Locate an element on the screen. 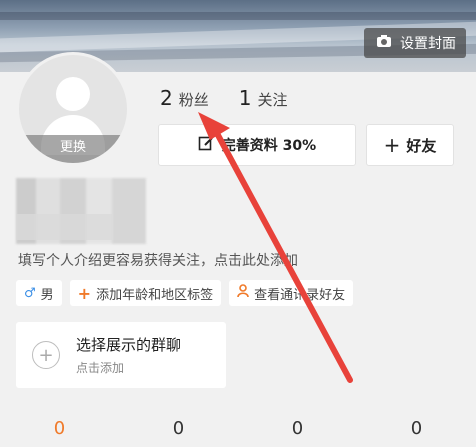 The height and width of the screenshot is (447, 476). group-chat-card: + 选择展示的群聊 点击添加 is located at coordinates (121, 355).